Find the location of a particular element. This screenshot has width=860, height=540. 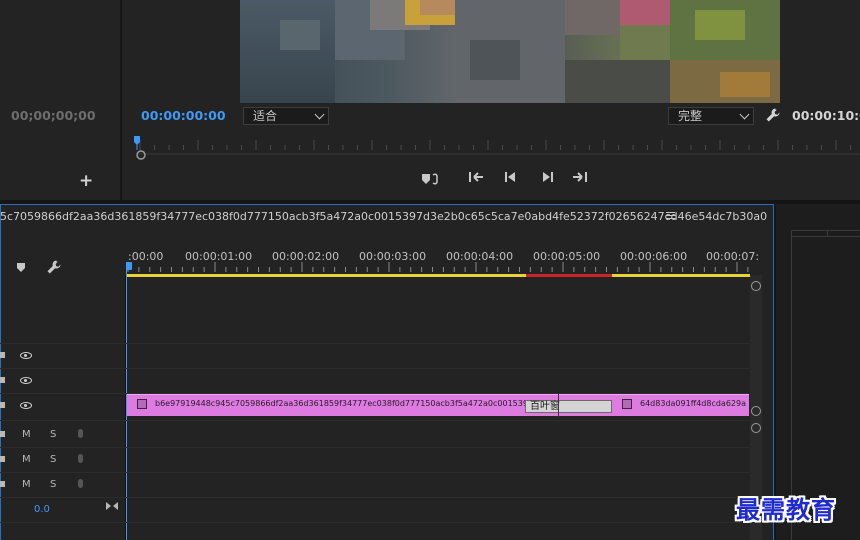

render-bar-red is located at coordinates (569, 275).